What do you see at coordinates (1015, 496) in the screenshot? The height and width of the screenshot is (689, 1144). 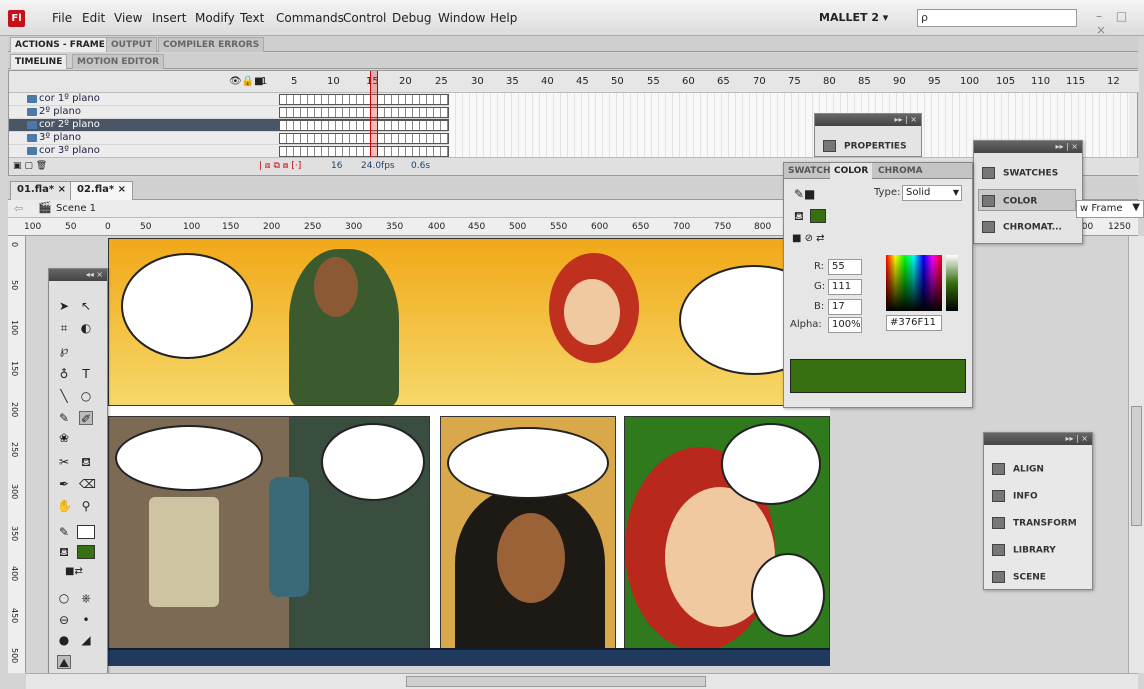 I see `info-item: INFO` at bounding box center [1015, 496].